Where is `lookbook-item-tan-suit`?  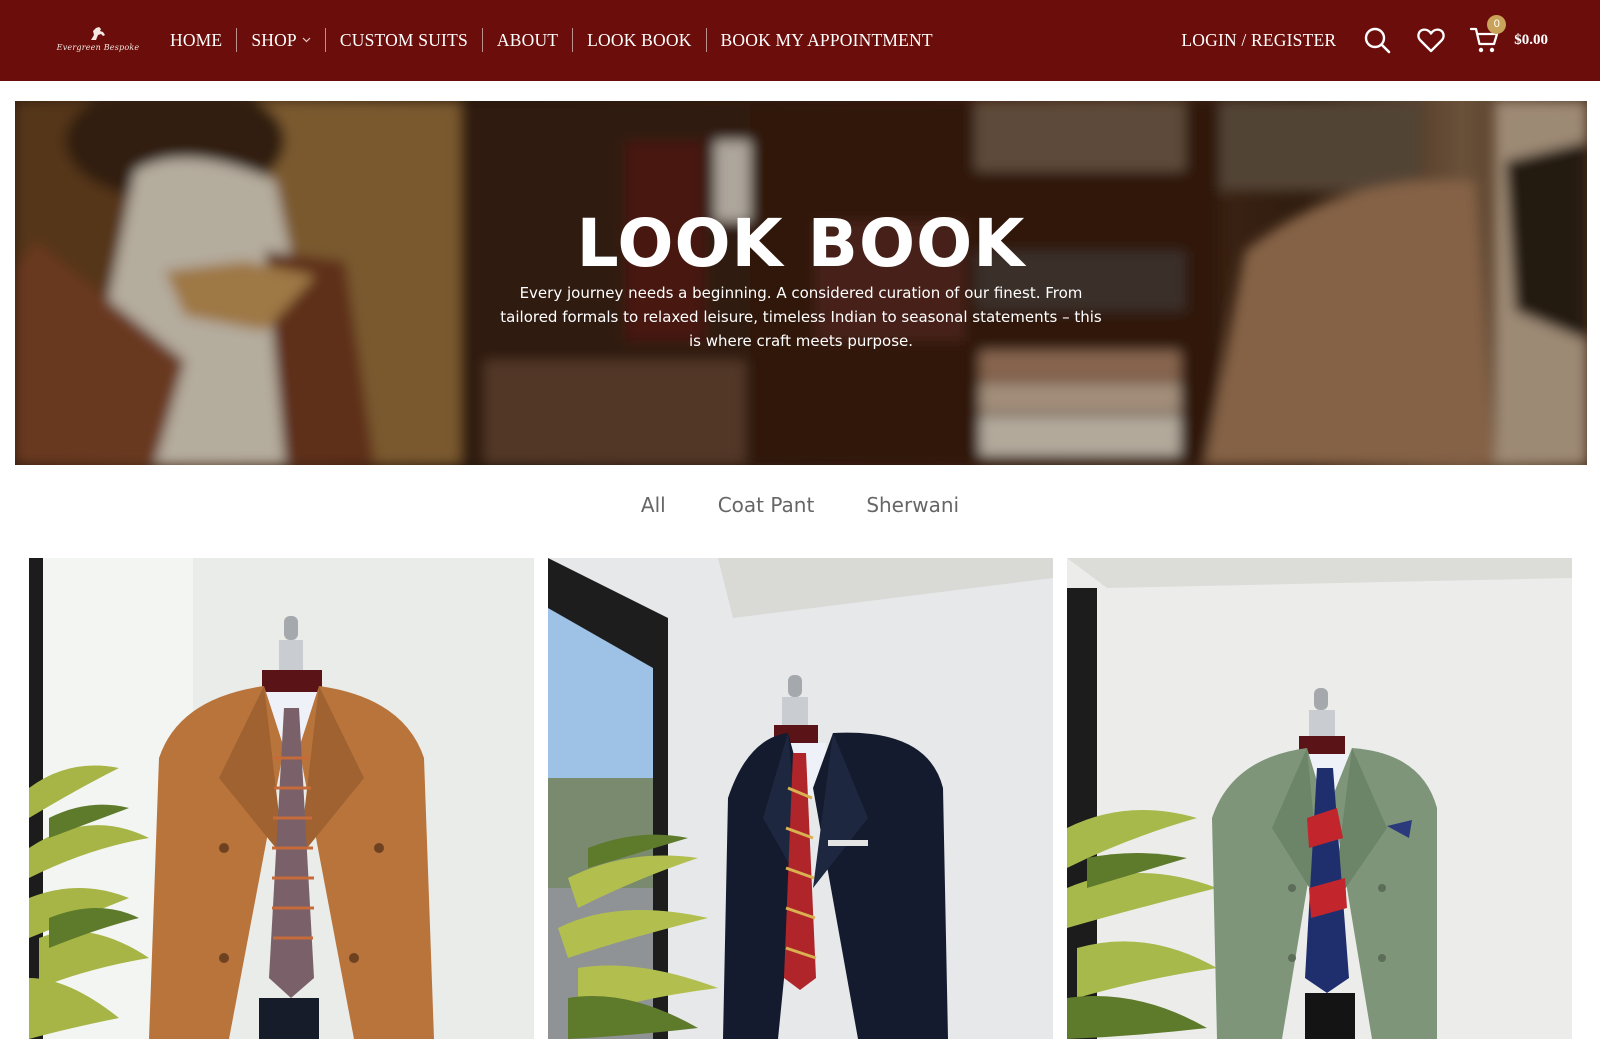
lookbook-item-tan-suit is located at coordinates (281, 798).